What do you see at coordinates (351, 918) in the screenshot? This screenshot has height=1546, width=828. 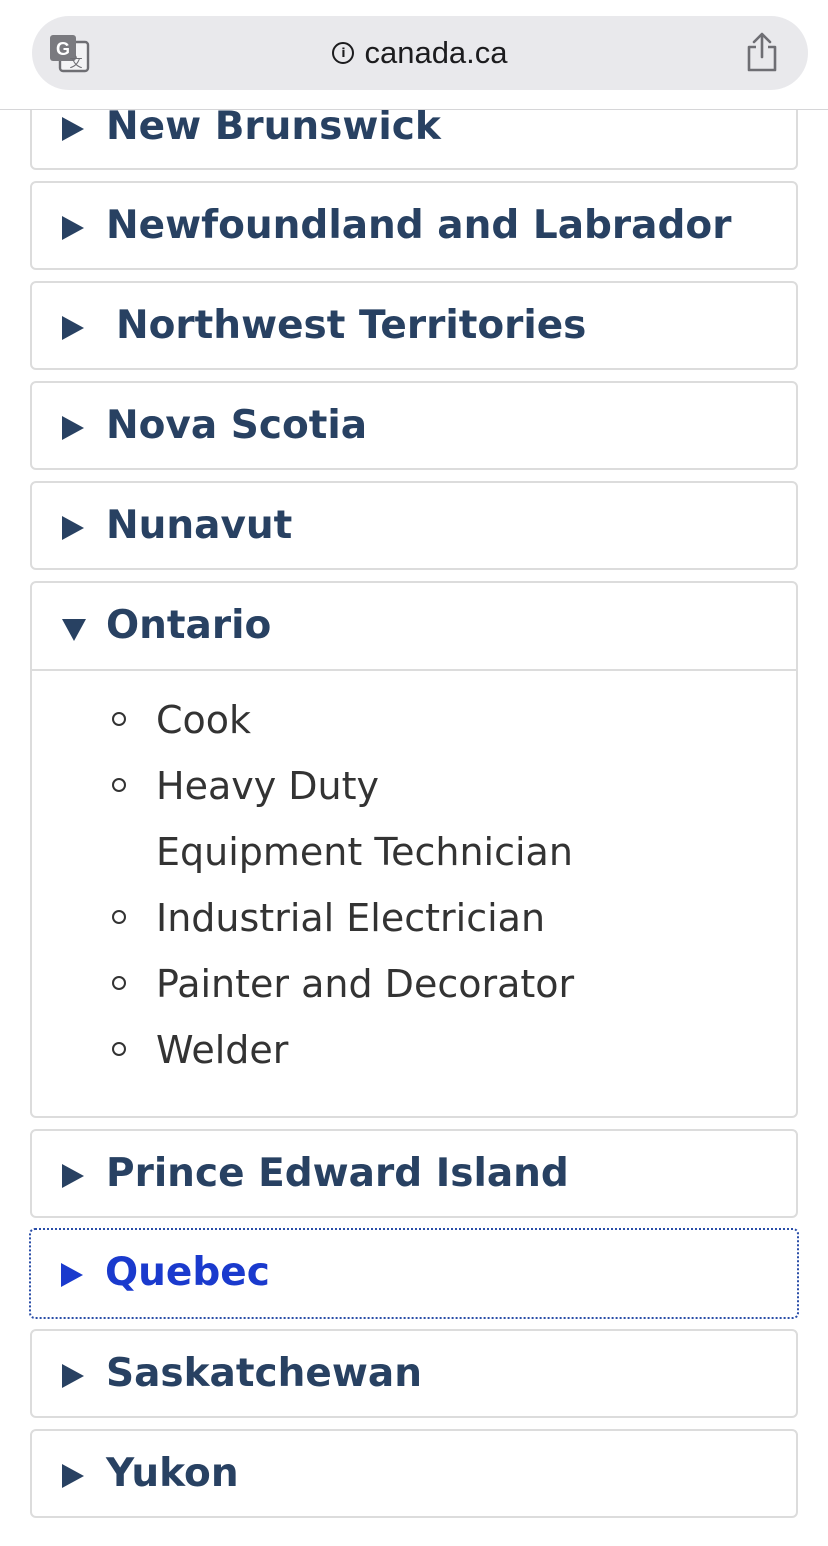 I see `list-item-text: Industrial Electrician` at bounding box center [351, 918].